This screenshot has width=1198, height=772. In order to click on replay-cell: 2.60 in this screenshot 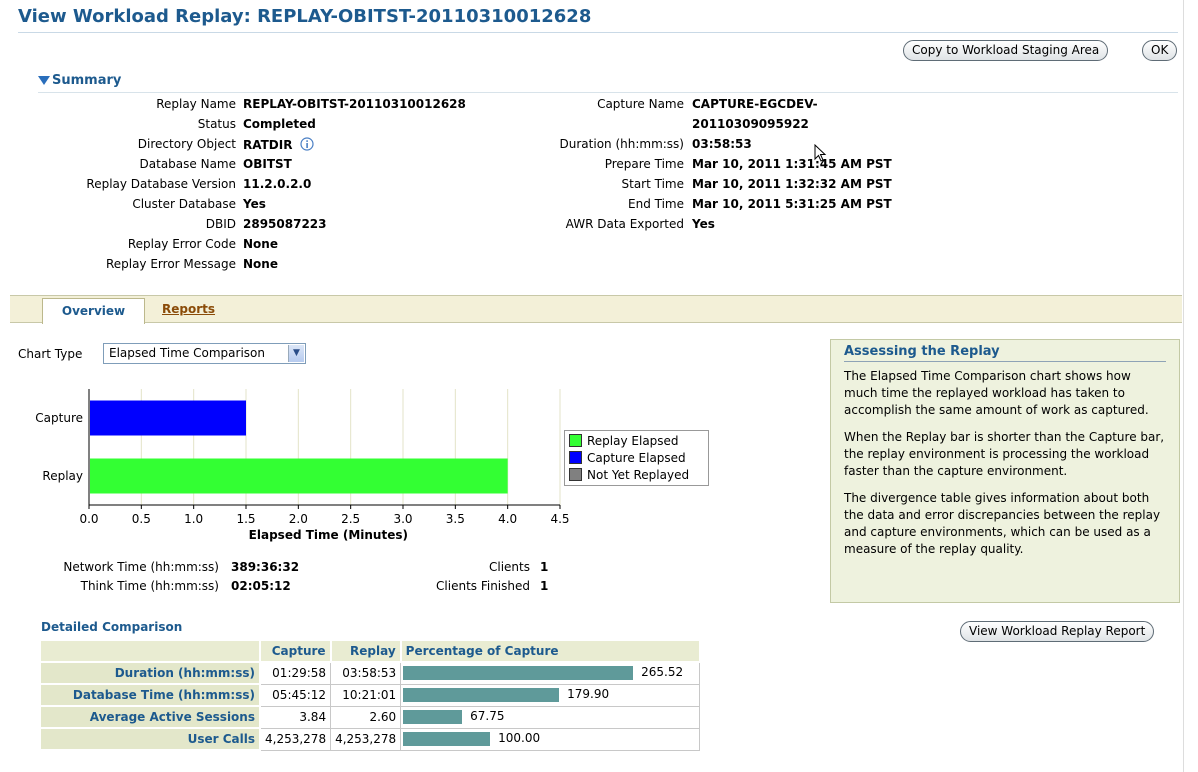, I will do `click(366, 717)`.